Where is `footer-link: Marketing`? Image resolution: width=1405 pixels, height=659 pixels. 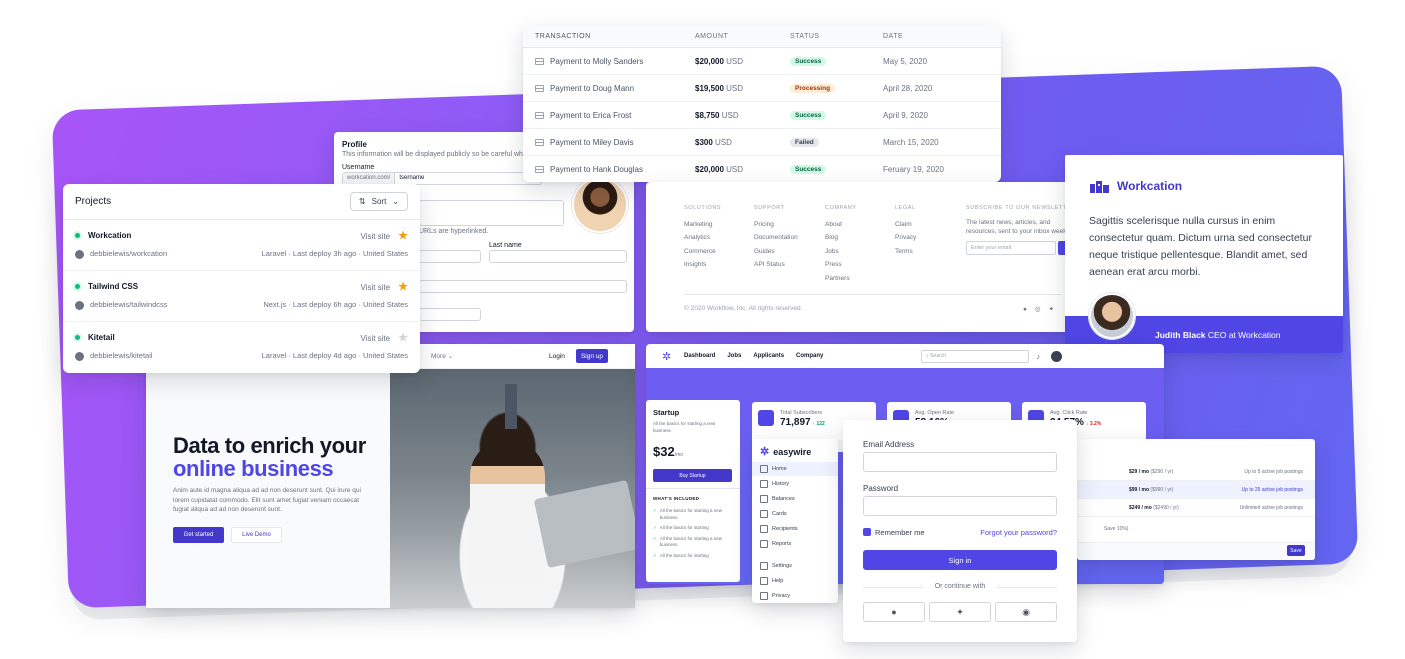 footer-link: Marketing is located at coordinates (702, 225).